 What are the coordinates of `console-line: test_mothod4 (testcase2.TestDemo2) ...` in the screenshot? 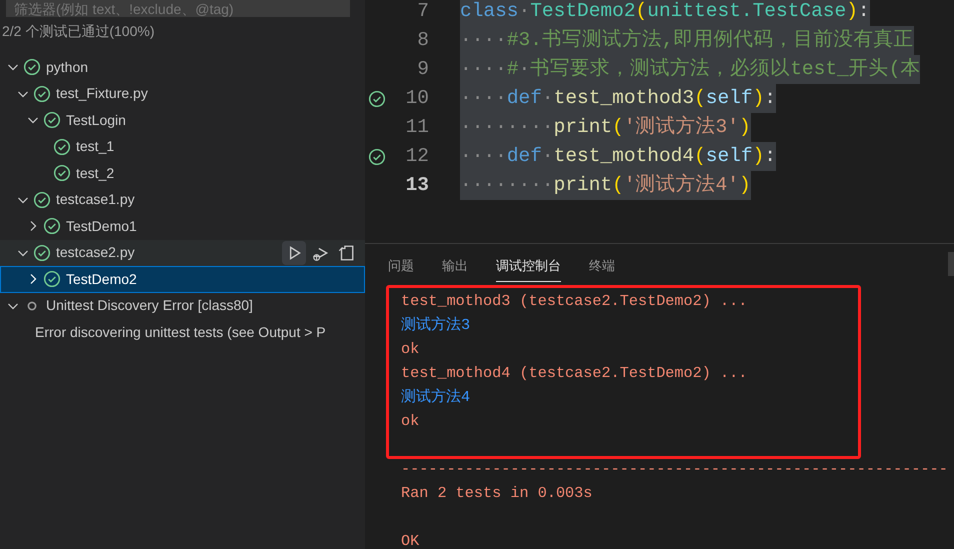 It's located at (574, 373).